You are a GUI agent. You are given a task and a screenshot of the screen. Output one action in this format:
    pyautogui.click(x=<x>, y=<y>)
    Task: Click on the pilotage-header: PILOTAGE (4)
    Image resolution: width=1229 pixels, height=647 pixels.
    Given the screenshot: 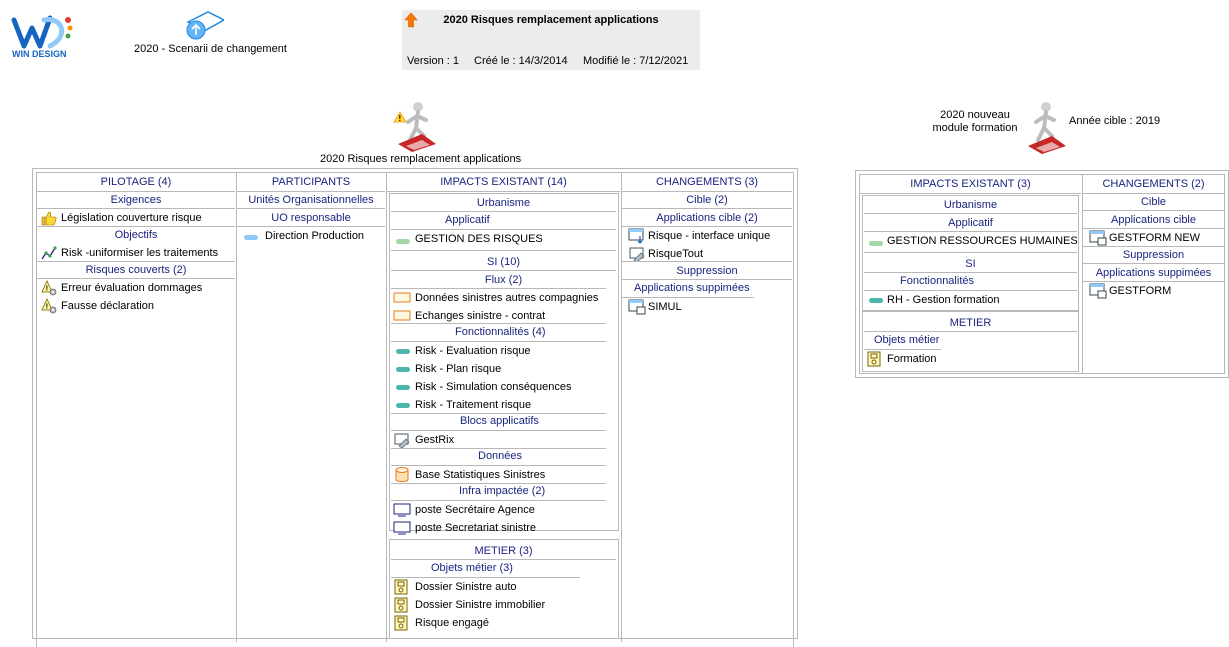 What is the action you would take?
    pyautogui.click(x=136, y=182)
    